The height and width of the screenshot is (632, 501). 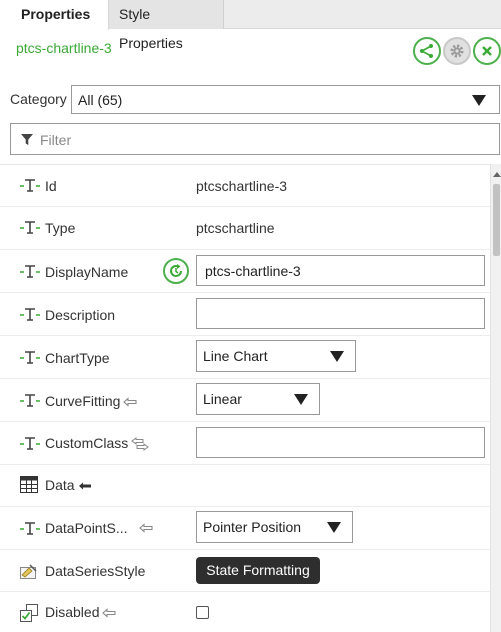 I want to click on settings-button, so click(x=457, y=51).